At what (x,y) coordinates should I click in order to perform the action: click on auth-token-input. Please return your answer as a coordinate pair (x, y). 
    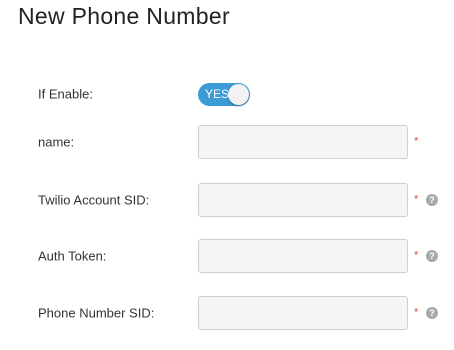
    Looking at the image, I should click on (303, 256).